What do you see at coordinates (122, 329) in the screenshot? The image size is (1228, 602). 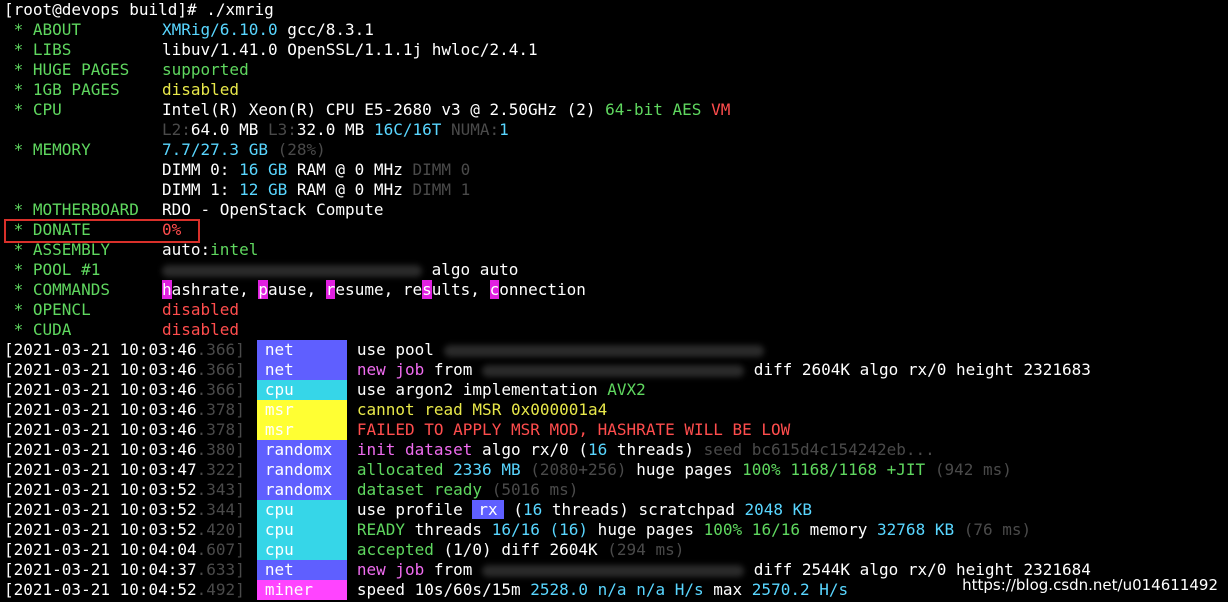 I see `info-cuda: * CUDA disabled` at bounding box center [122, 329].